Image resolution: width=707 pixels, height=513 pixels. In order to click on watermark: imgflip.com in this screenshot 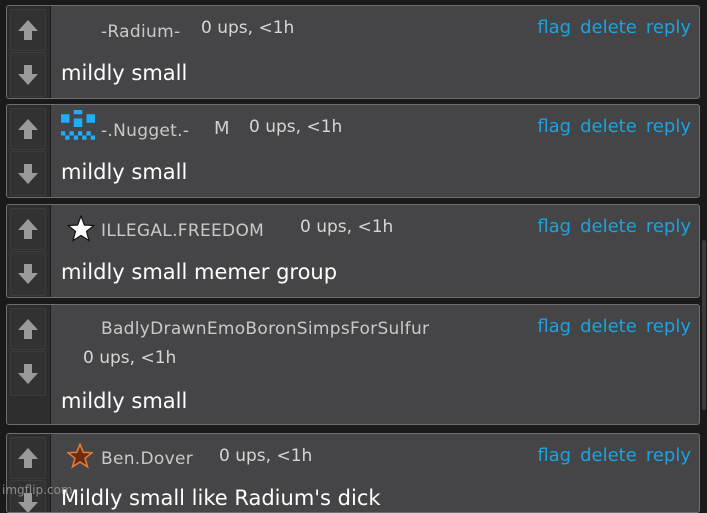, I will do `click(37, 490)`.